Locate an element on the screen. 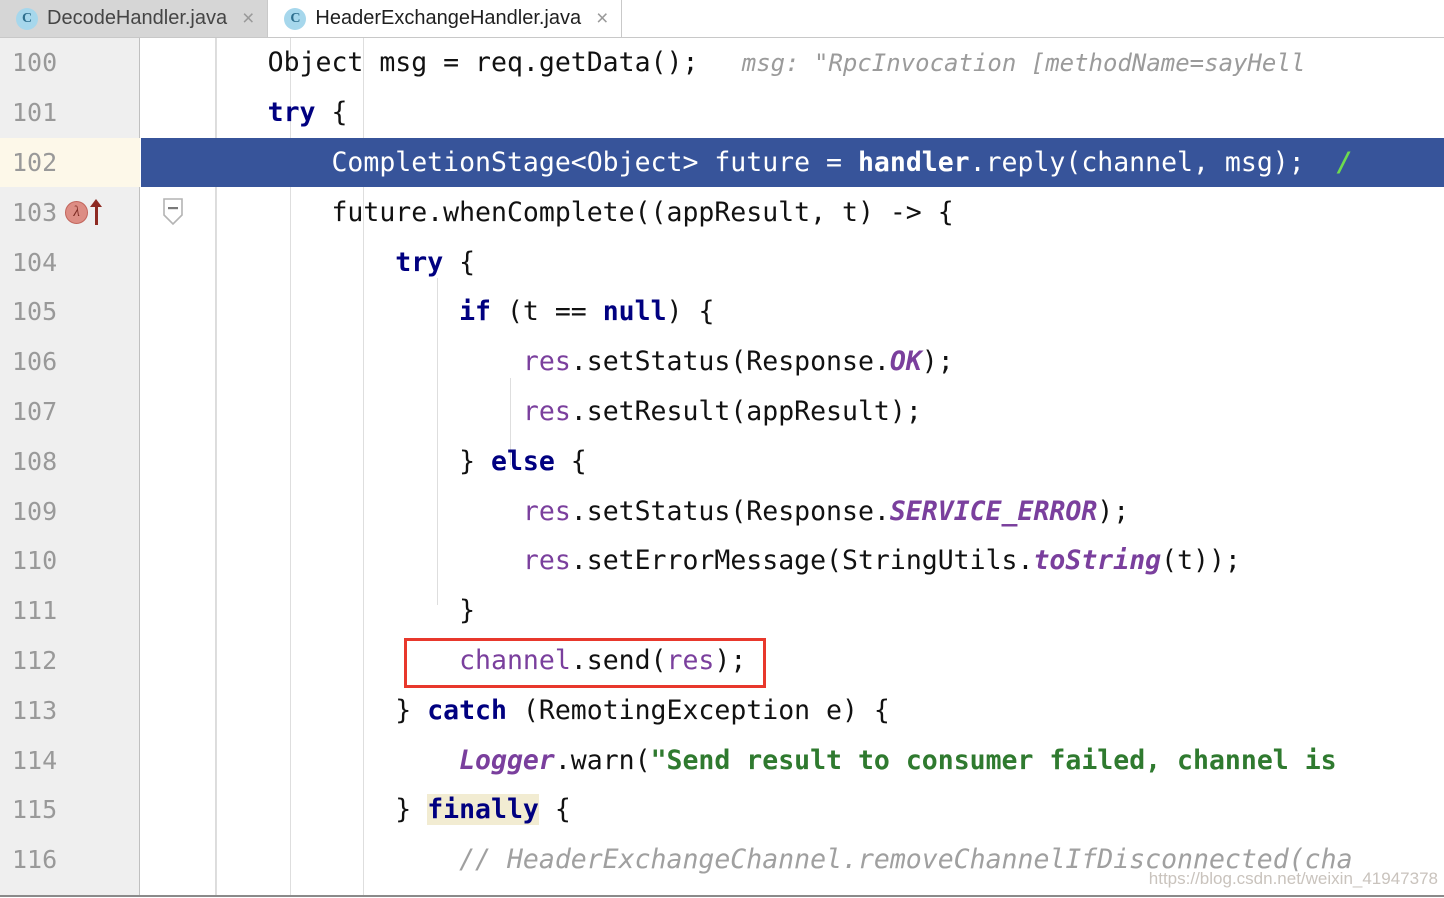  code-line: 101 try { is located at coordinates (722, 113).